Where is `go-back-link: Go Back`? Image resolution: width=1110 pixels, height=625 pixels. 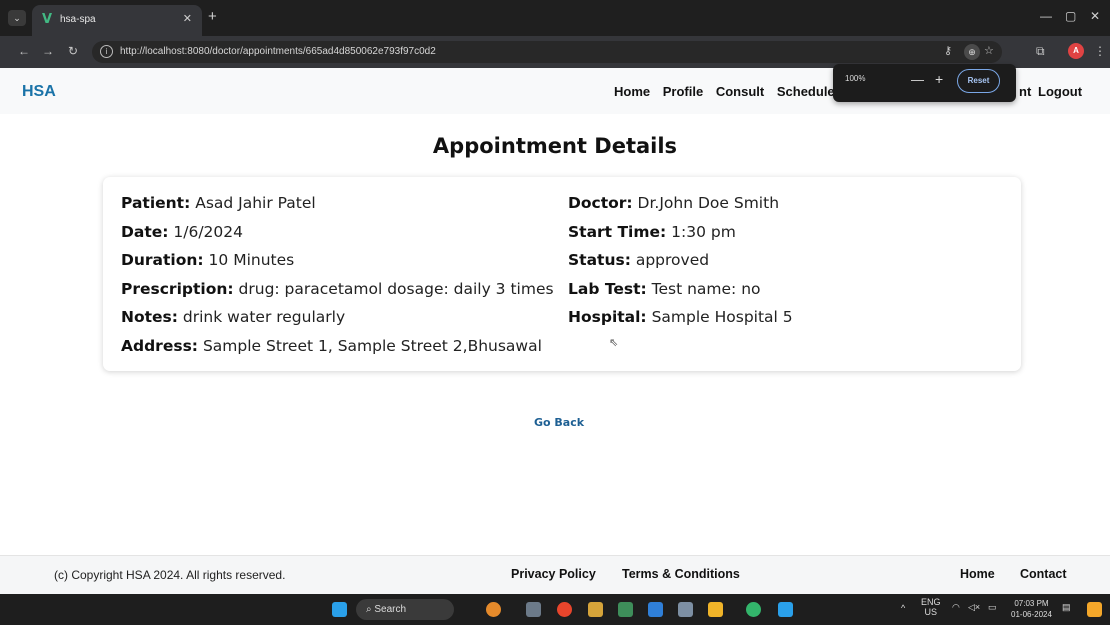 go-back-link: Go Back is located at coordinates (555, 422).